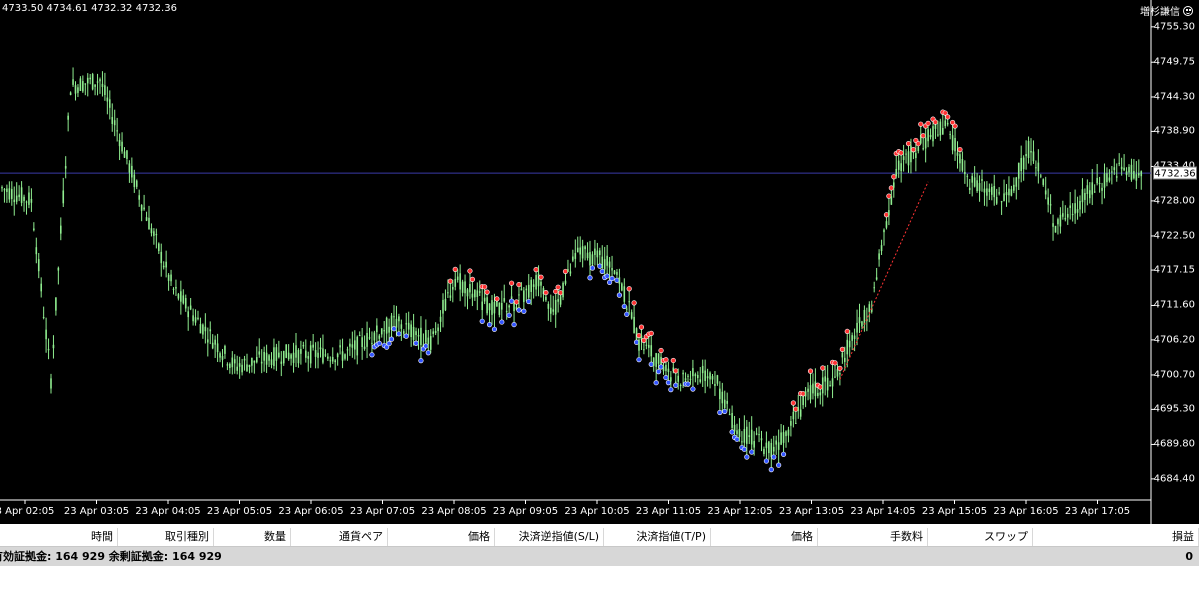 The image size is (1199, 599). I want to click on column-header: 取引種別, so click(166, 537).